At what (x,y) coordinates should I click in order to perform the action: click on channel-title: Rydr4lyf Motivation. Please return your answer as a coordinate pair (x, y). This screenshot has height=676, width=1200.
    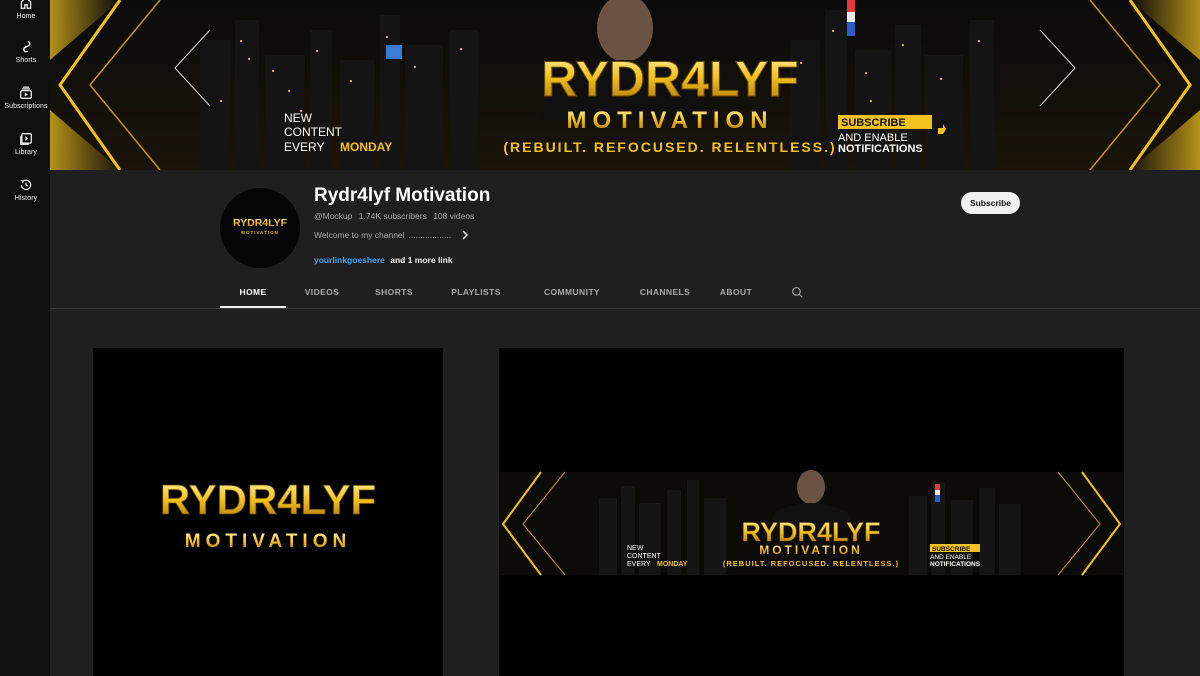
    Looking at the image, I should click on (402, 195).